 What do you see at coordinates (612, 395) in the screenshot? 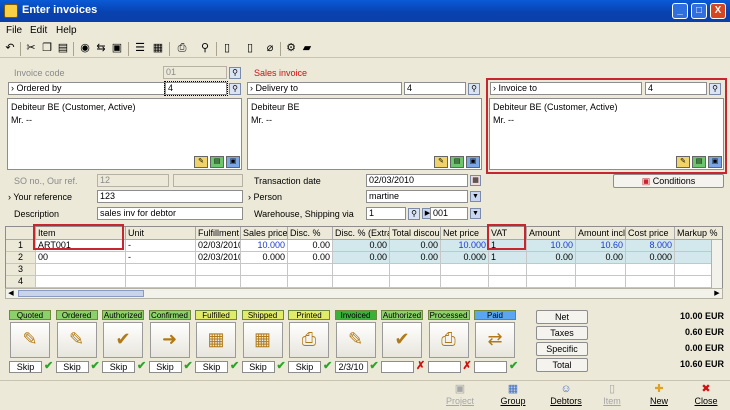
I see `item-button: ▯ Item` at bounding box center [612, 395].